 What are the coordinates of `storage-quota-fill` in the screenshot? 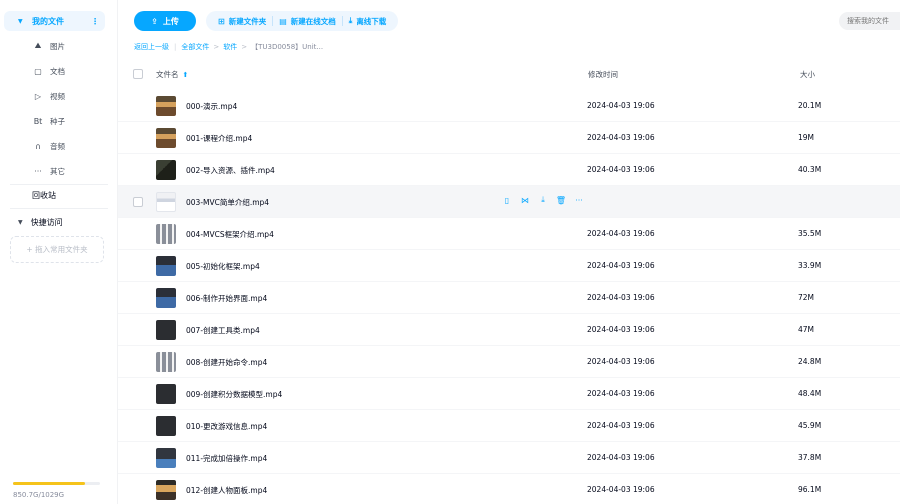 It's located at (49, 483).